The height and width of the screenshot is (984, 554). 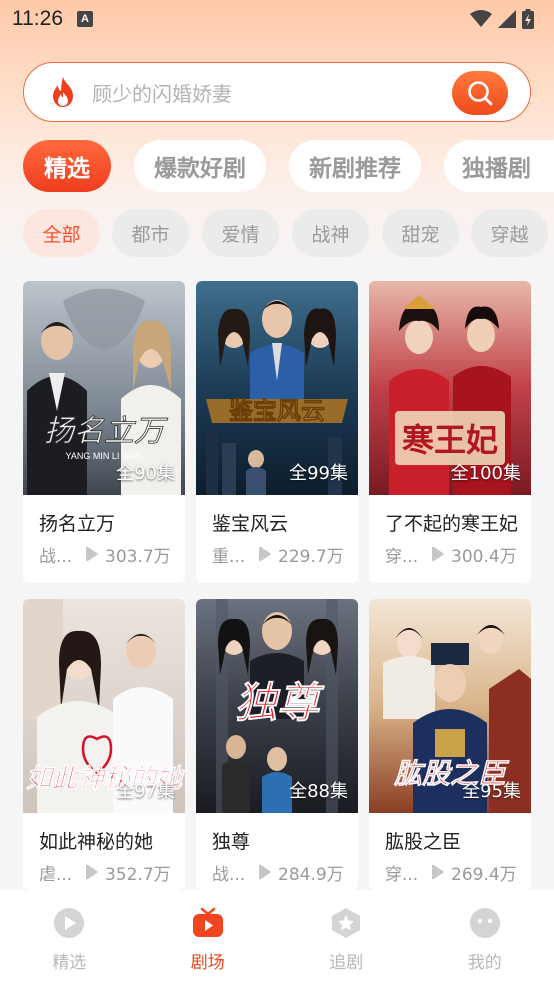 I want to click on episode-count: 全100集, so click(x=485, y=473).